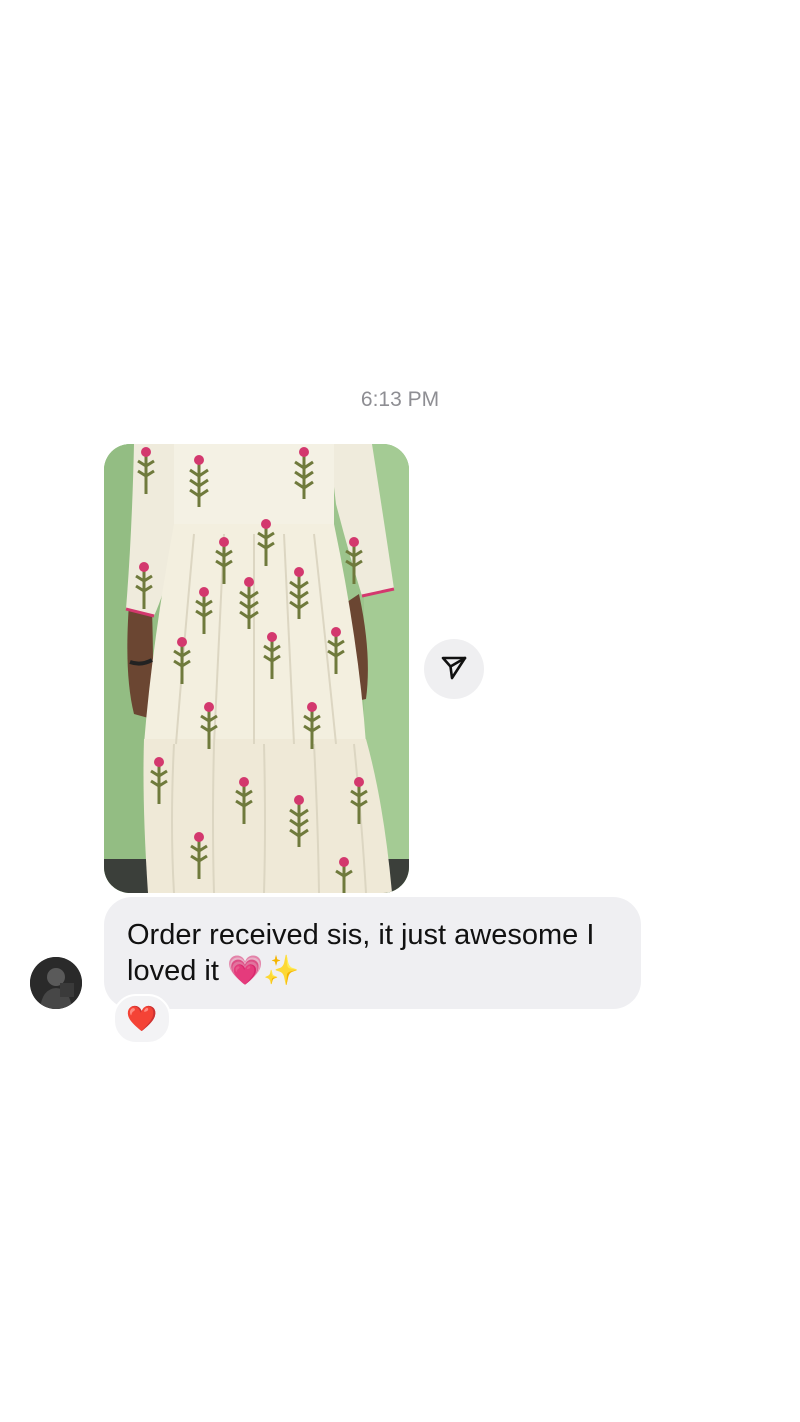 The width and height of the screenshot is (800, 1422). I want to click on share-button, so click(454, 669).